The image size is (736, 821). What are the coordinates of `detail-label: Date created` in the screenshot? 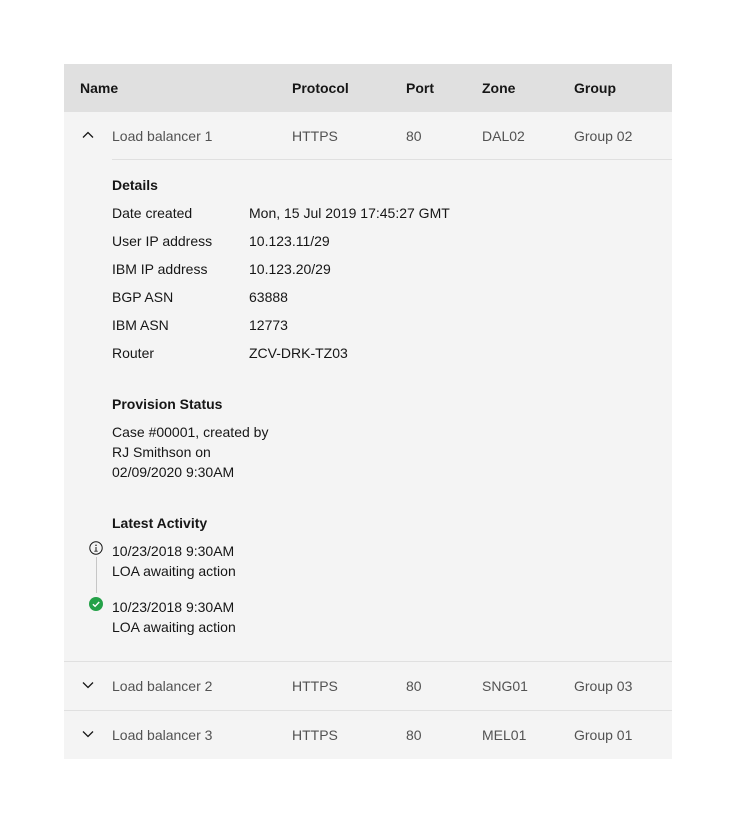 It's located at (152, 213).